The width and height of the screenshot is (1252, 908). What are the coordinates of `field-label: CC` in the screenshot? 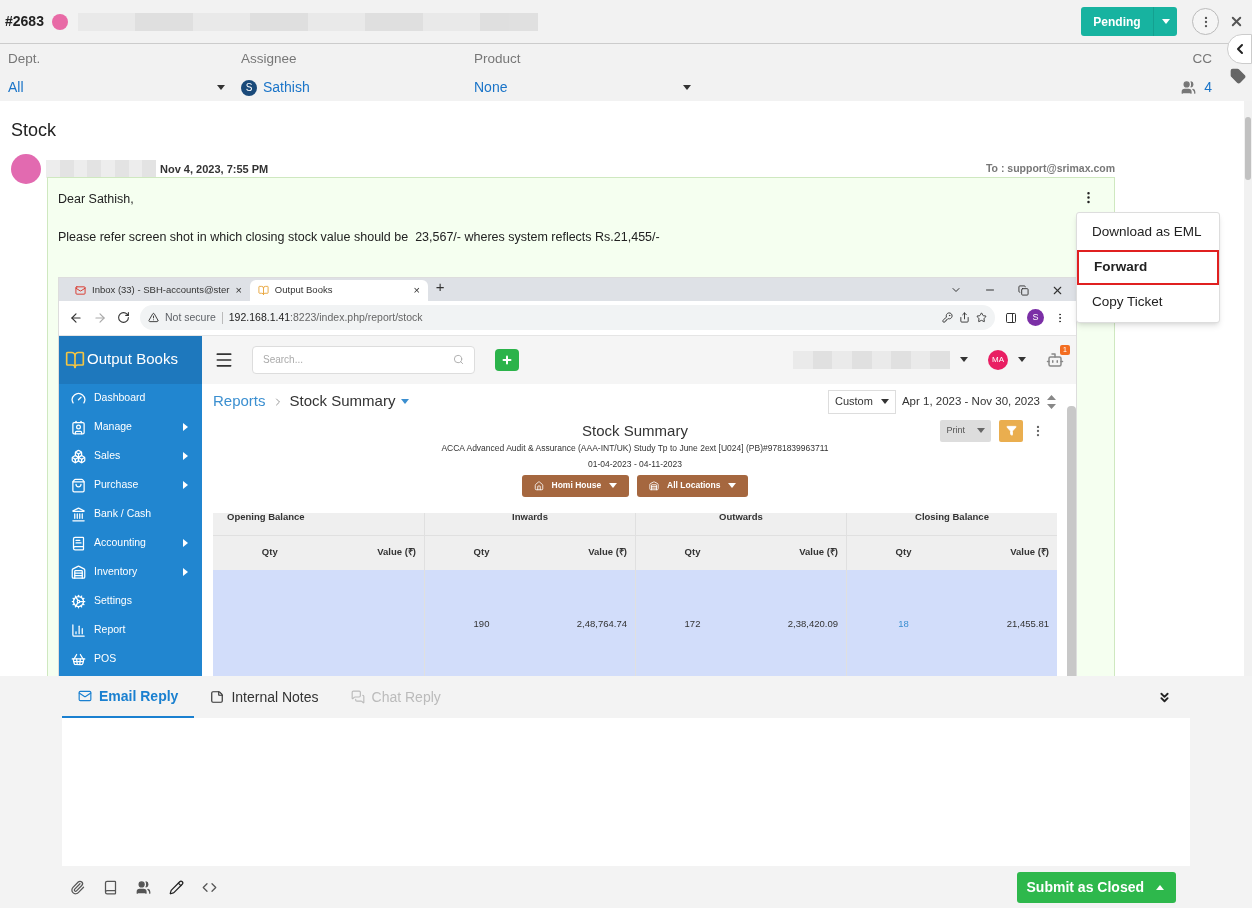 It's located at (1202, 59).